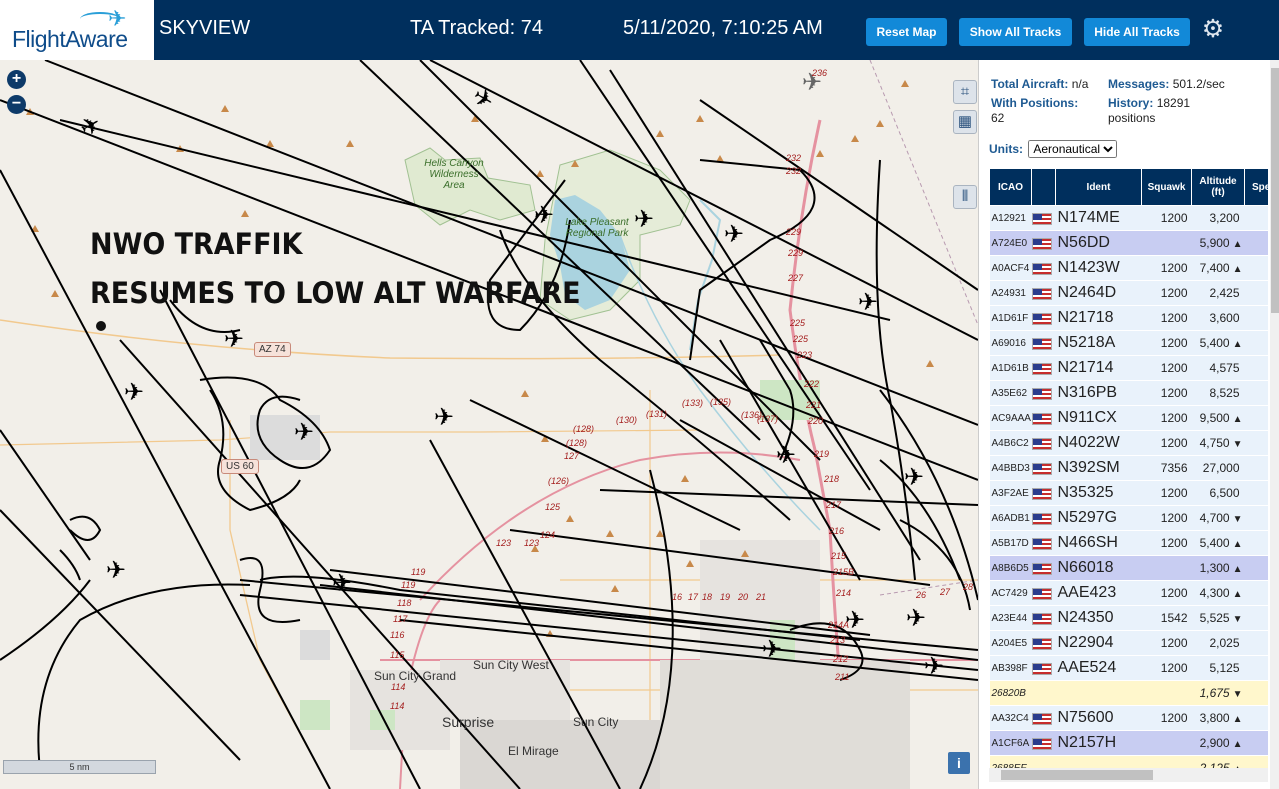 The image size is (1279, 789). What do you see at coordinates (906, 32) in the screenshot?
I see `reset-map-button: Reset Map` at bounding box center [906, 32].